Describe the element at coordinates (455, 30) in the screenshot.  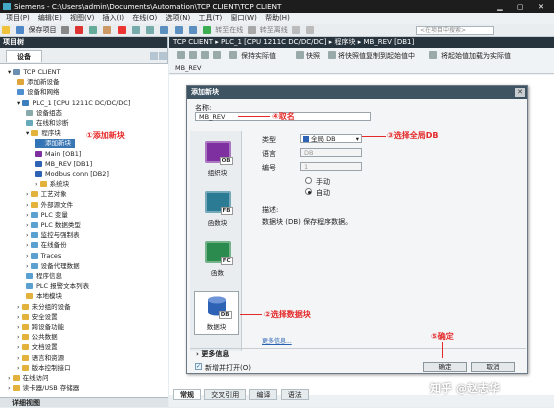
I see `project-search-input: <在项目中搜索>` at that location.